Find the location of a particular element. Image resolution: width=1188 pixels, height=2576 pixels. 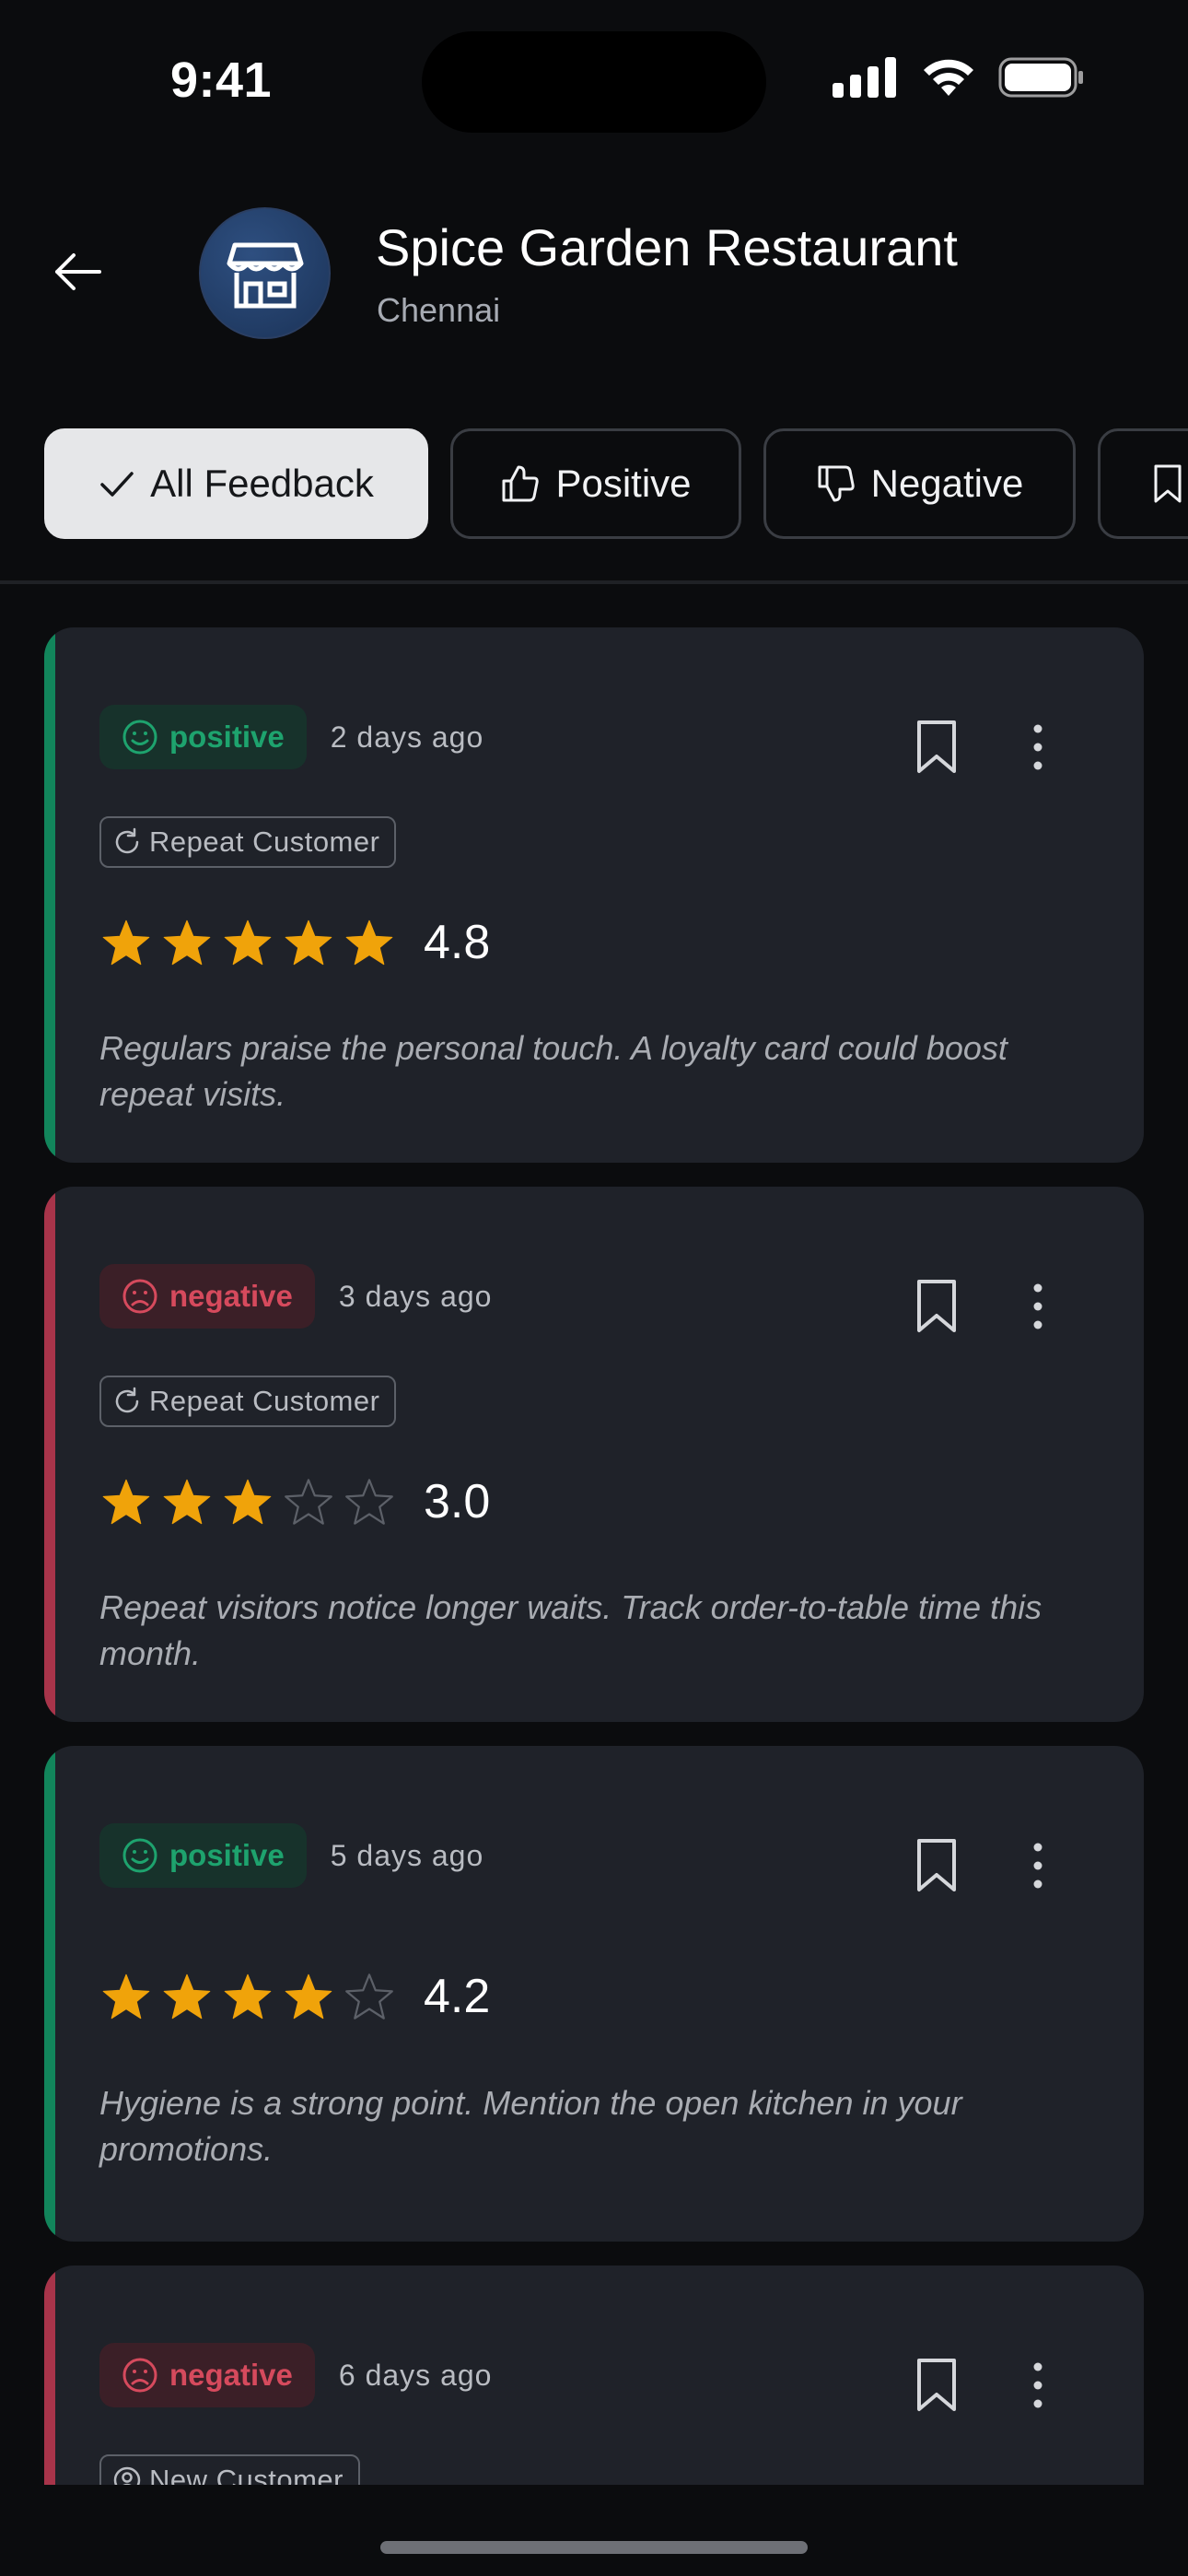

thumbs-down-icon is located at coordinates (836, 484).